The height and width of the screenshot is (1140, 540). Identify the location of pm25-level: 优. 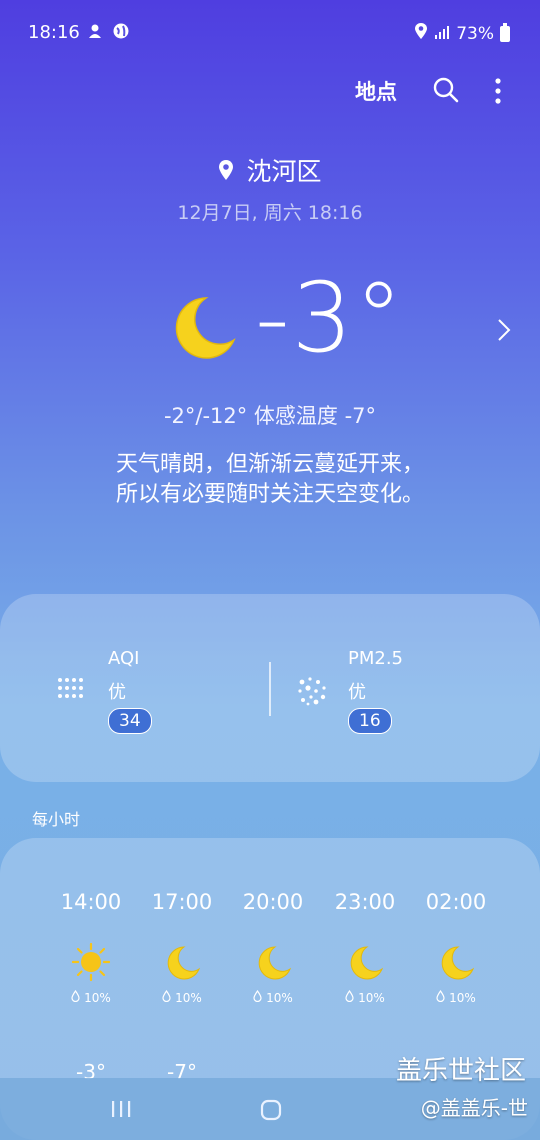
(357, 692).